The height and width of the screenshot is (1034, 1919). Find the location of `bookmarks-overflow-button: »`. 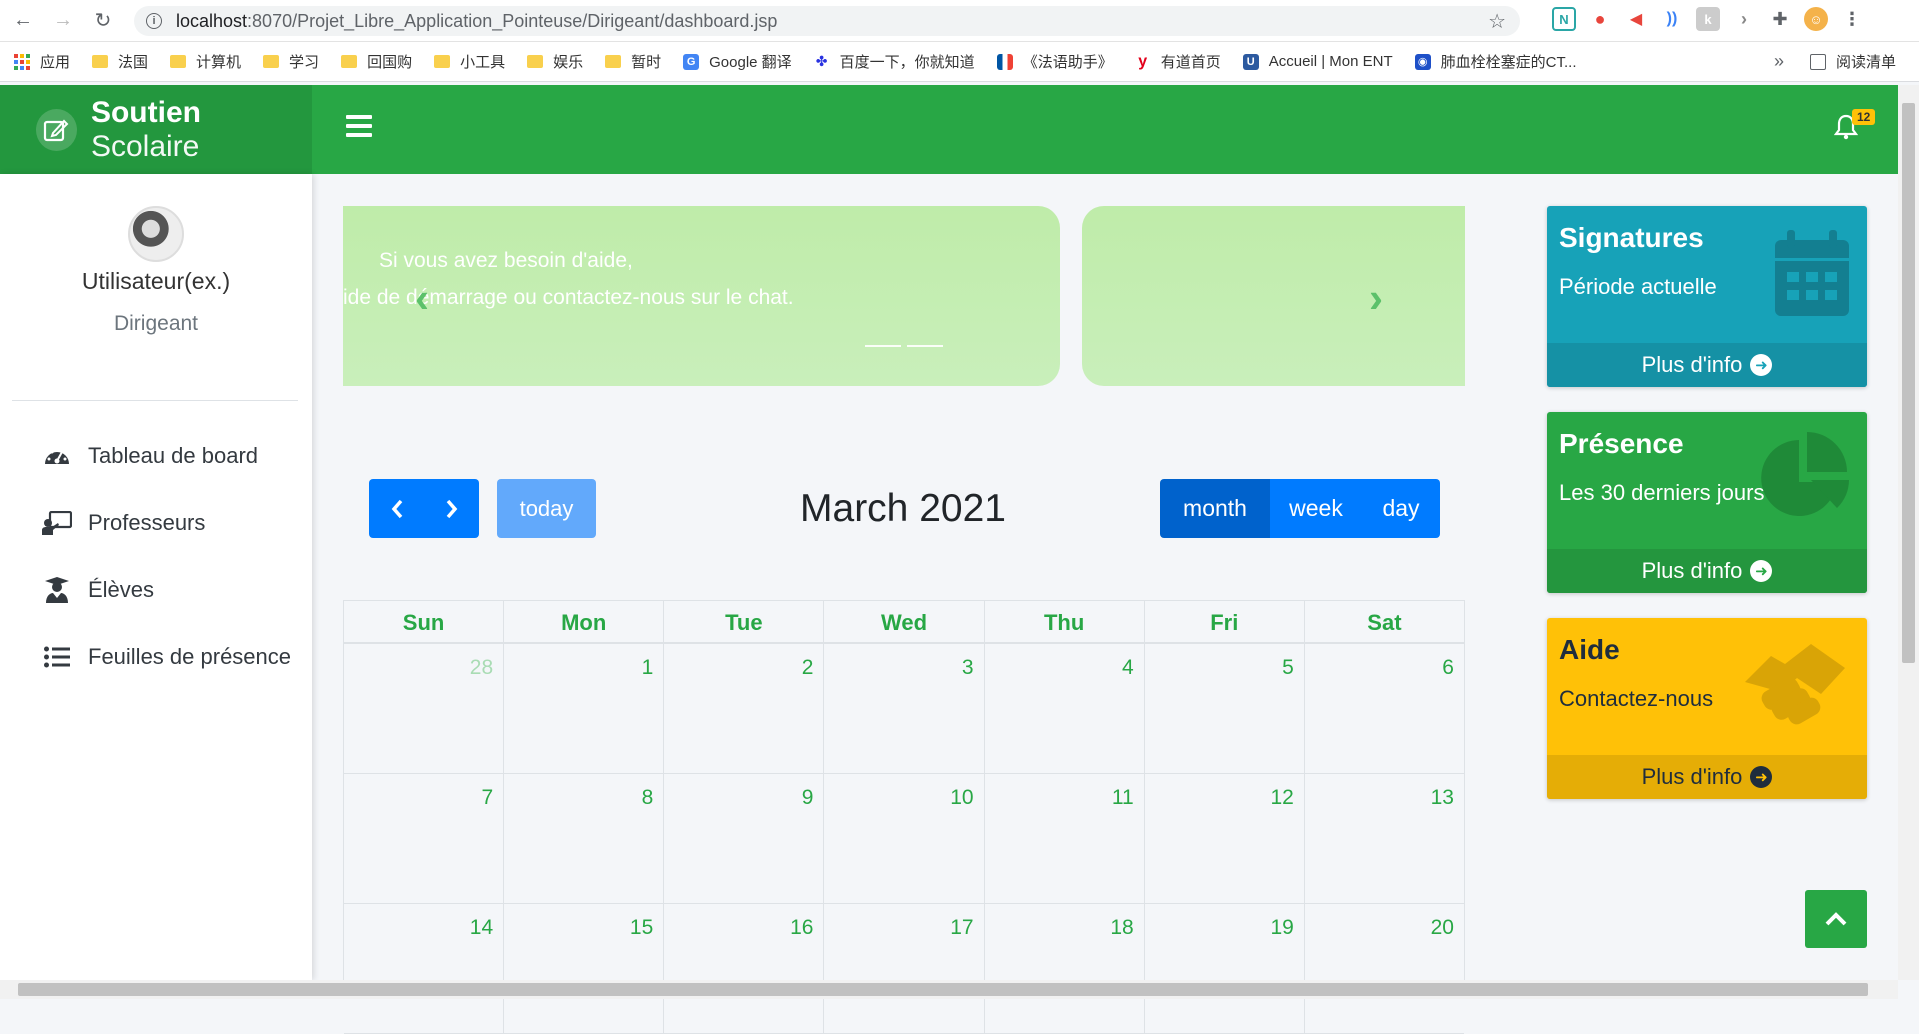

bookmarks-overflow-button: » is located at coordinates (1779, 61).